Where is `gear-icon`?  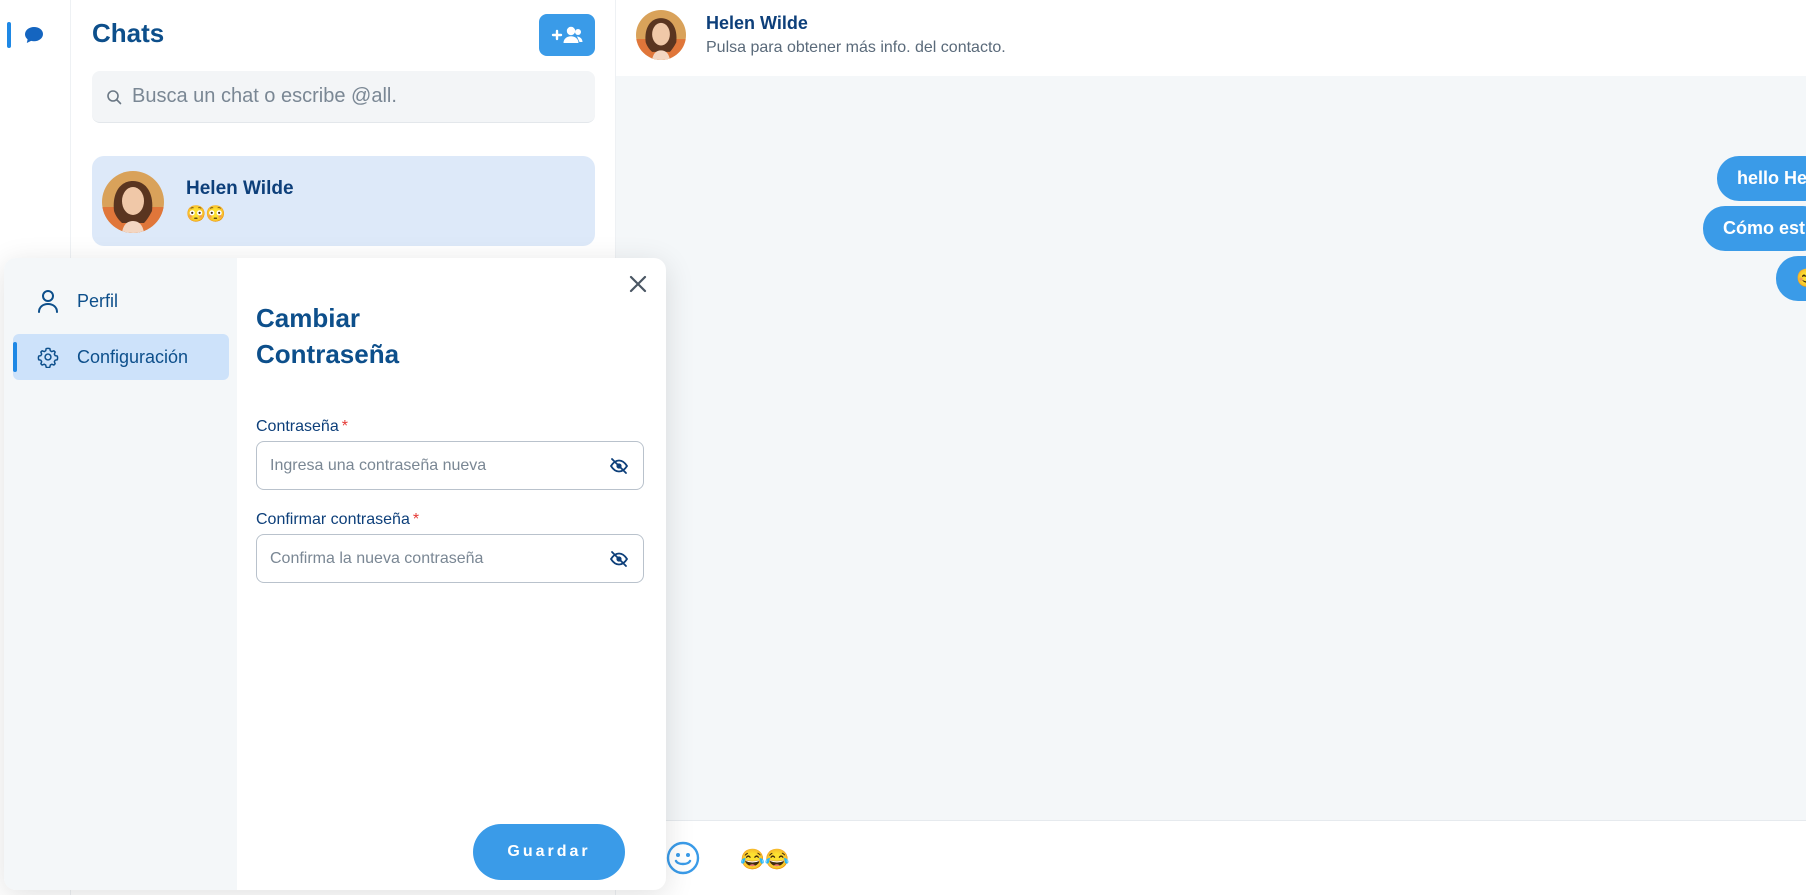 gear-icon is located at coordinates (48, 357).